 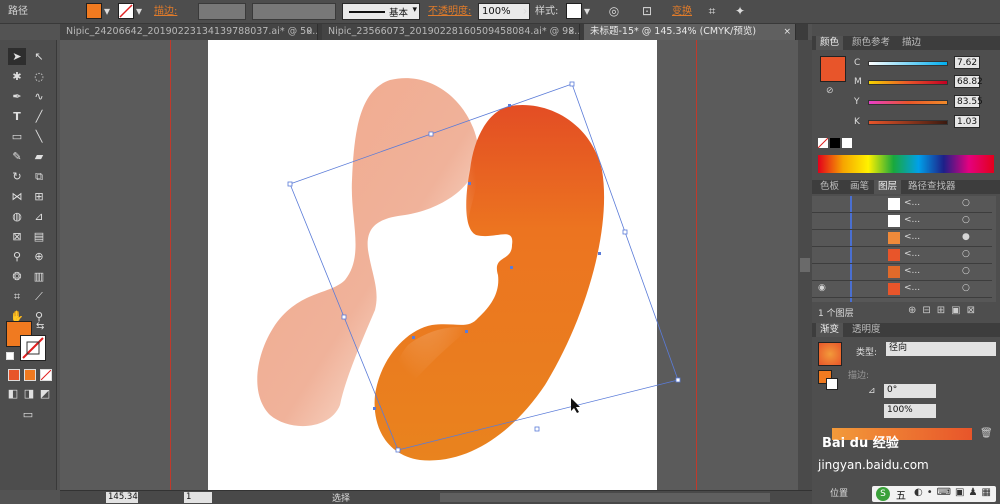 What do you see at coordinates (858, 82) in the screenshot?
I see `m-label: M` at bounding box center [858, 82].